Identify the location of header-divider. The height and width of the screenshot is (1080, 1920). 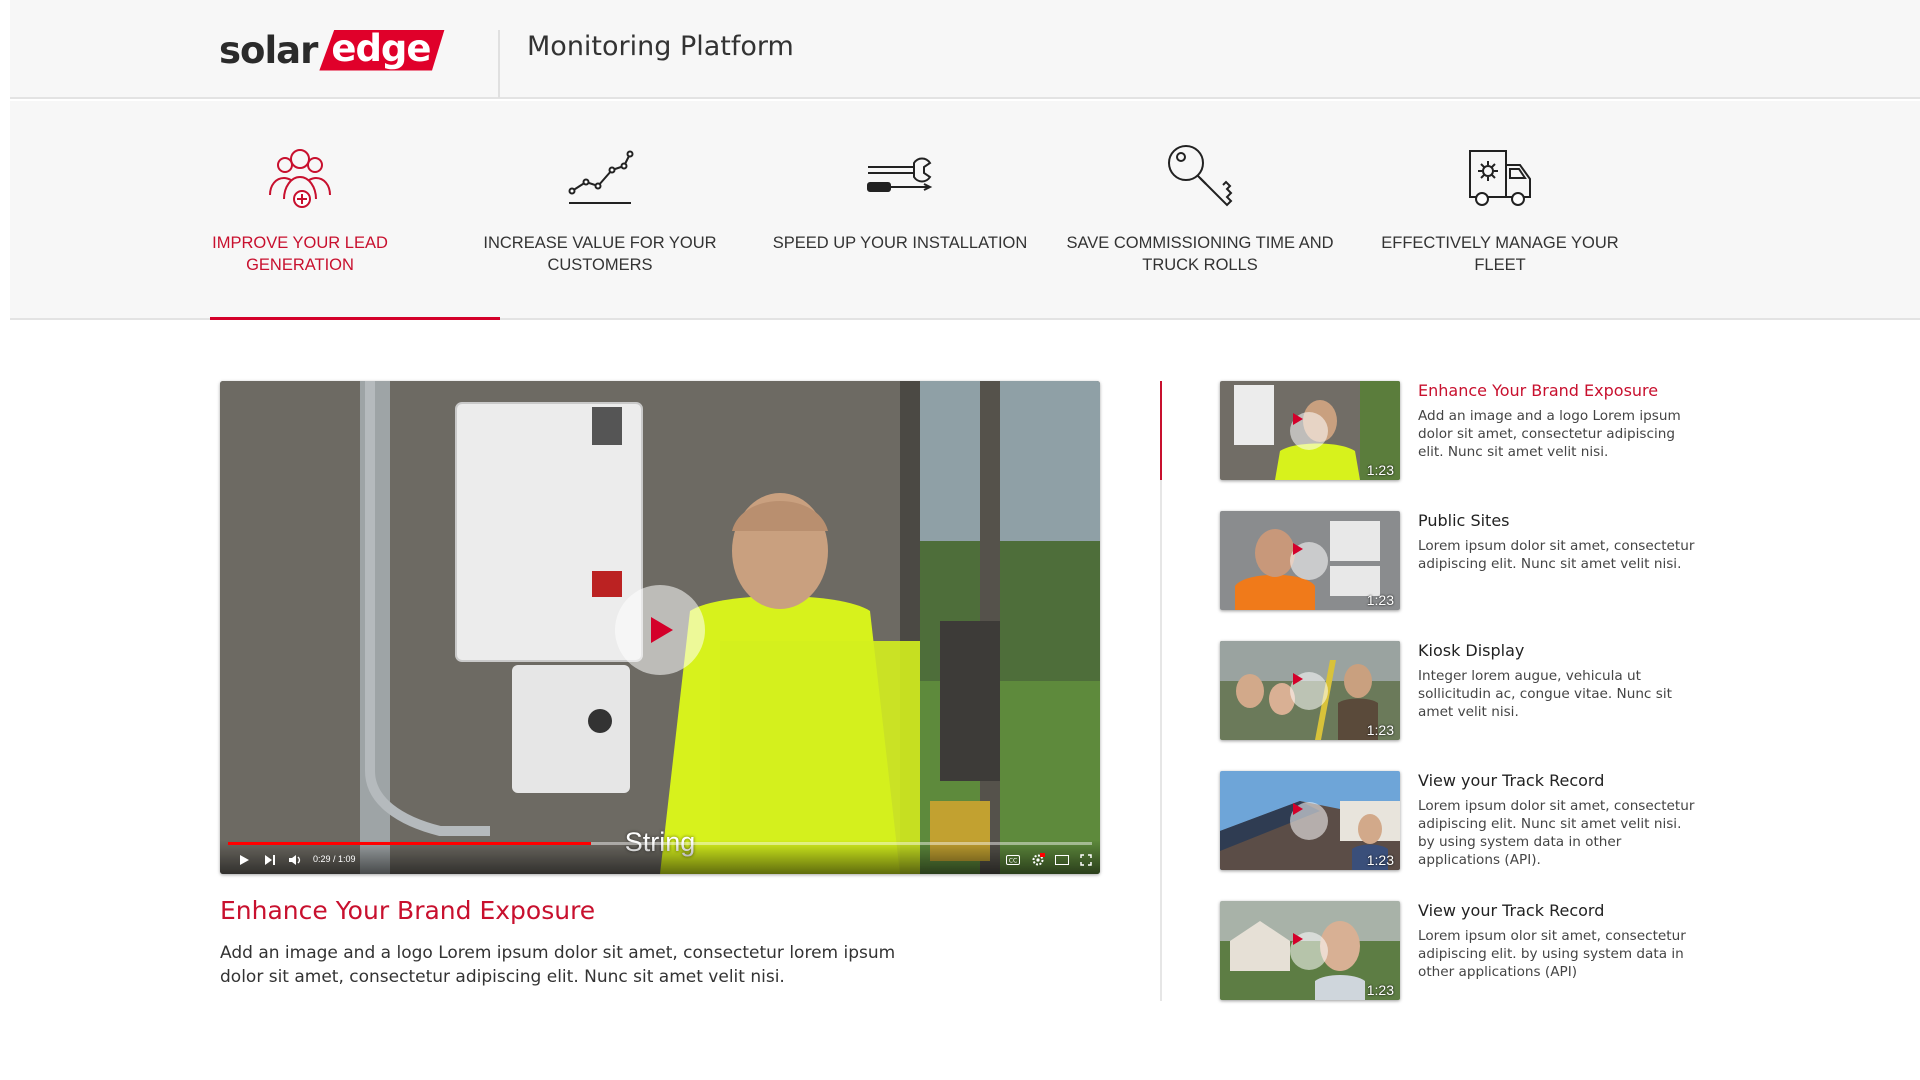
(499, 64).